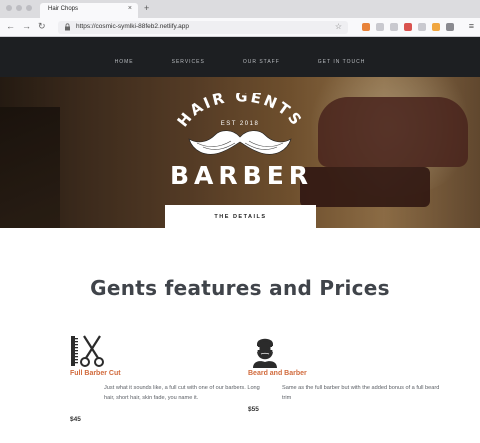 Image resolution: width=480 pixels, height=443 pixels. What do you see at coordinates (146, 8) in the screenshot?
I see `new-tab-button: +` at bounding box center [146, 8].